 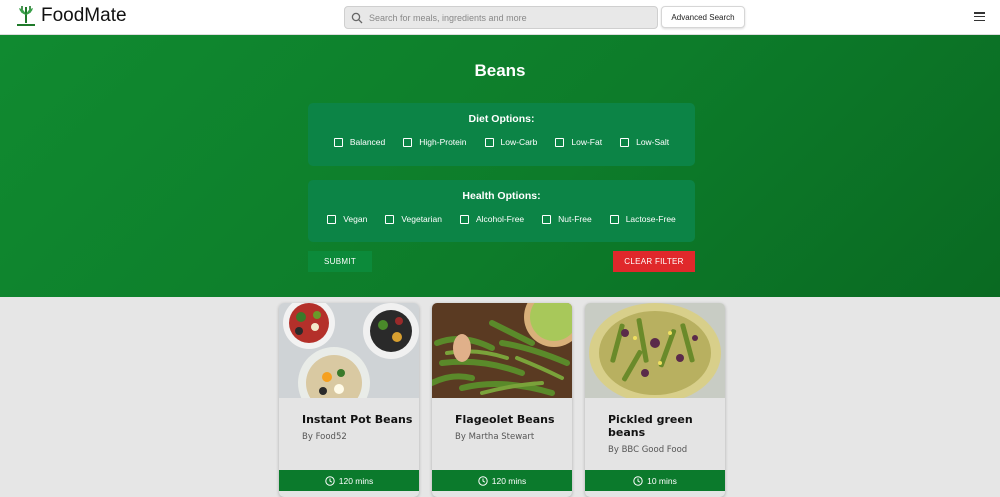 I want to click on recipe-source: By BBC Good Food, so click(x=648, y=450).